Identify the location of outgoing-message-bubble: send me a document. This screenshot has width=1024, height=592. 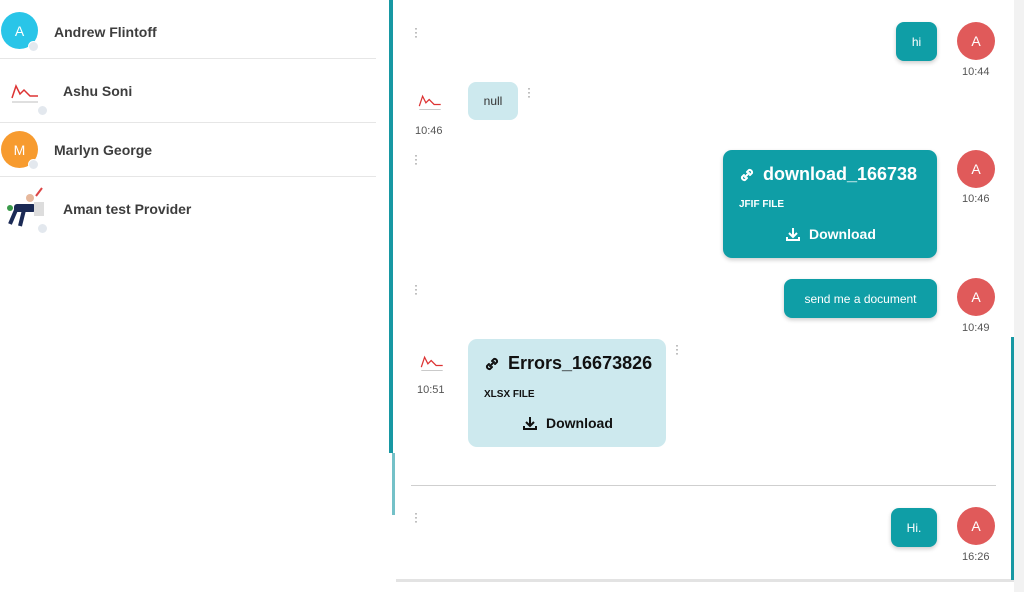
(860, 298).